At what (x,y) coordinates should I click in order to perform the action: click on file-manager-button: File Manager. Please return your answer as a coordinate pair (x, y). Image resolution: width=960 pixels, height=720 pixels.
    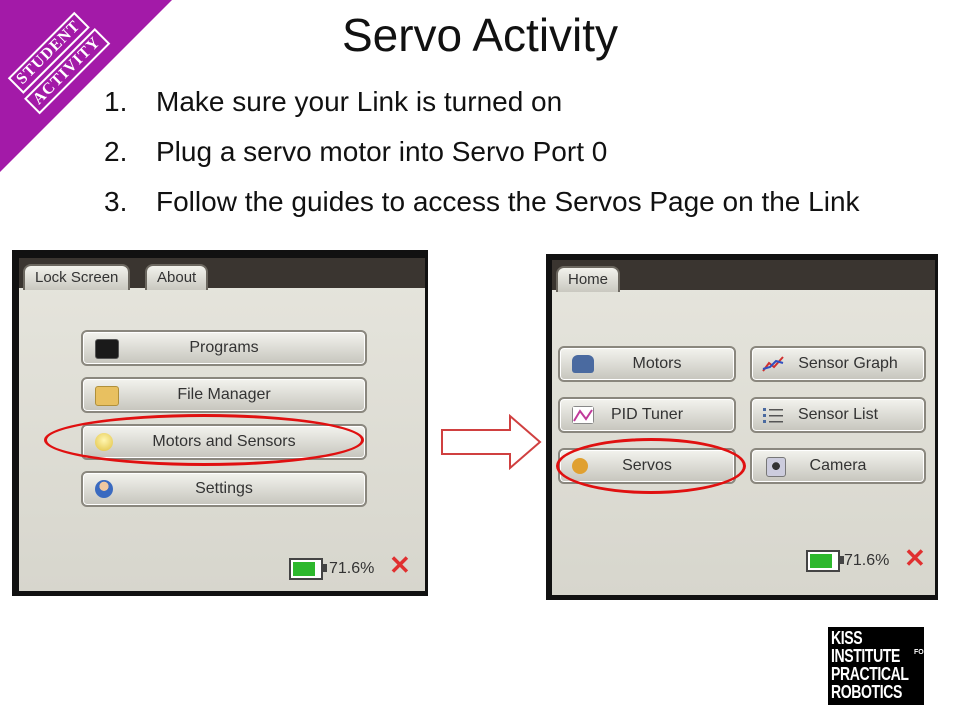
    Looking at the image, I should click on (224, 395).